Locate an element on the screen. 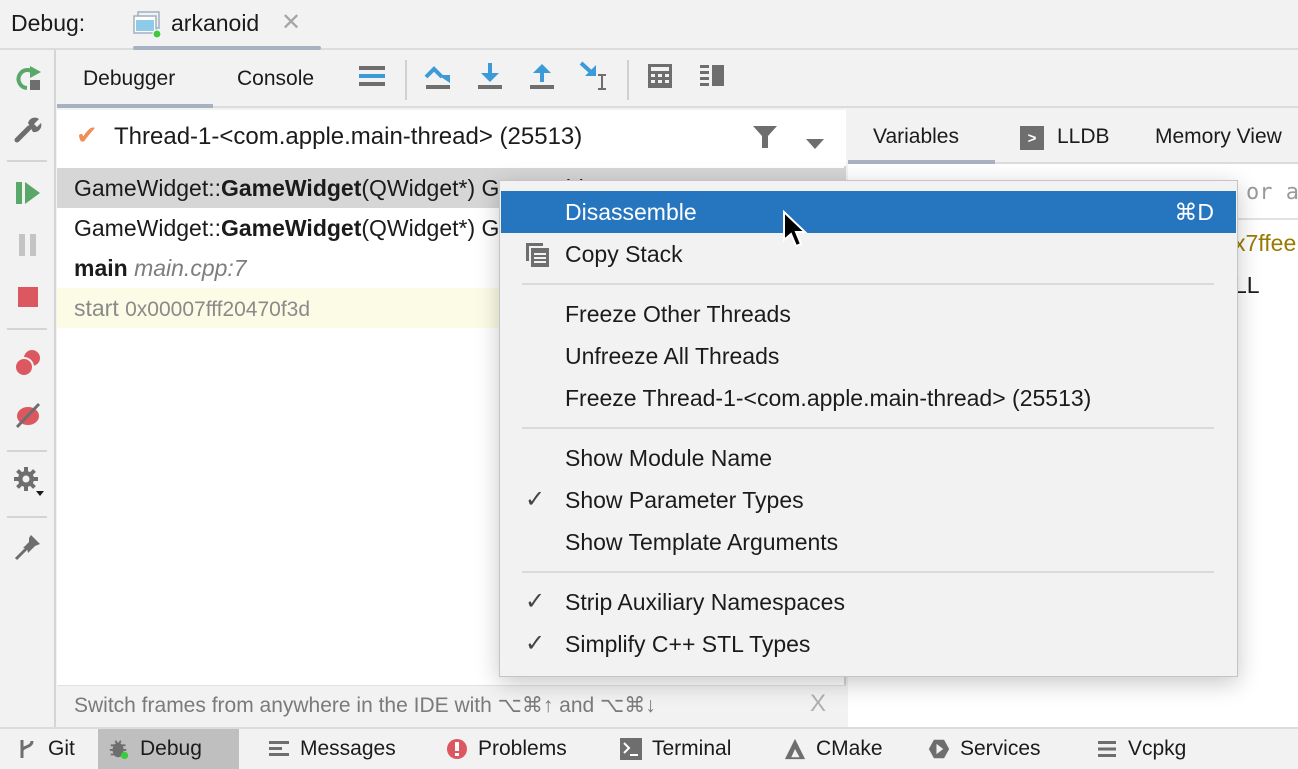 This screenshot has height=769, width=1298. copy-icon is located at coordinates (538, 255).